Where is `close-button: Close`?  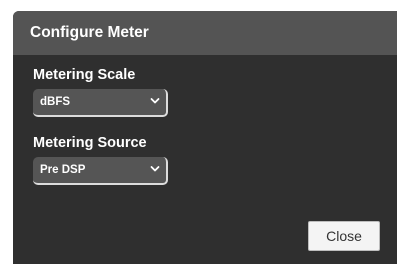 close-button: Close is located at coordinates (344, 236).